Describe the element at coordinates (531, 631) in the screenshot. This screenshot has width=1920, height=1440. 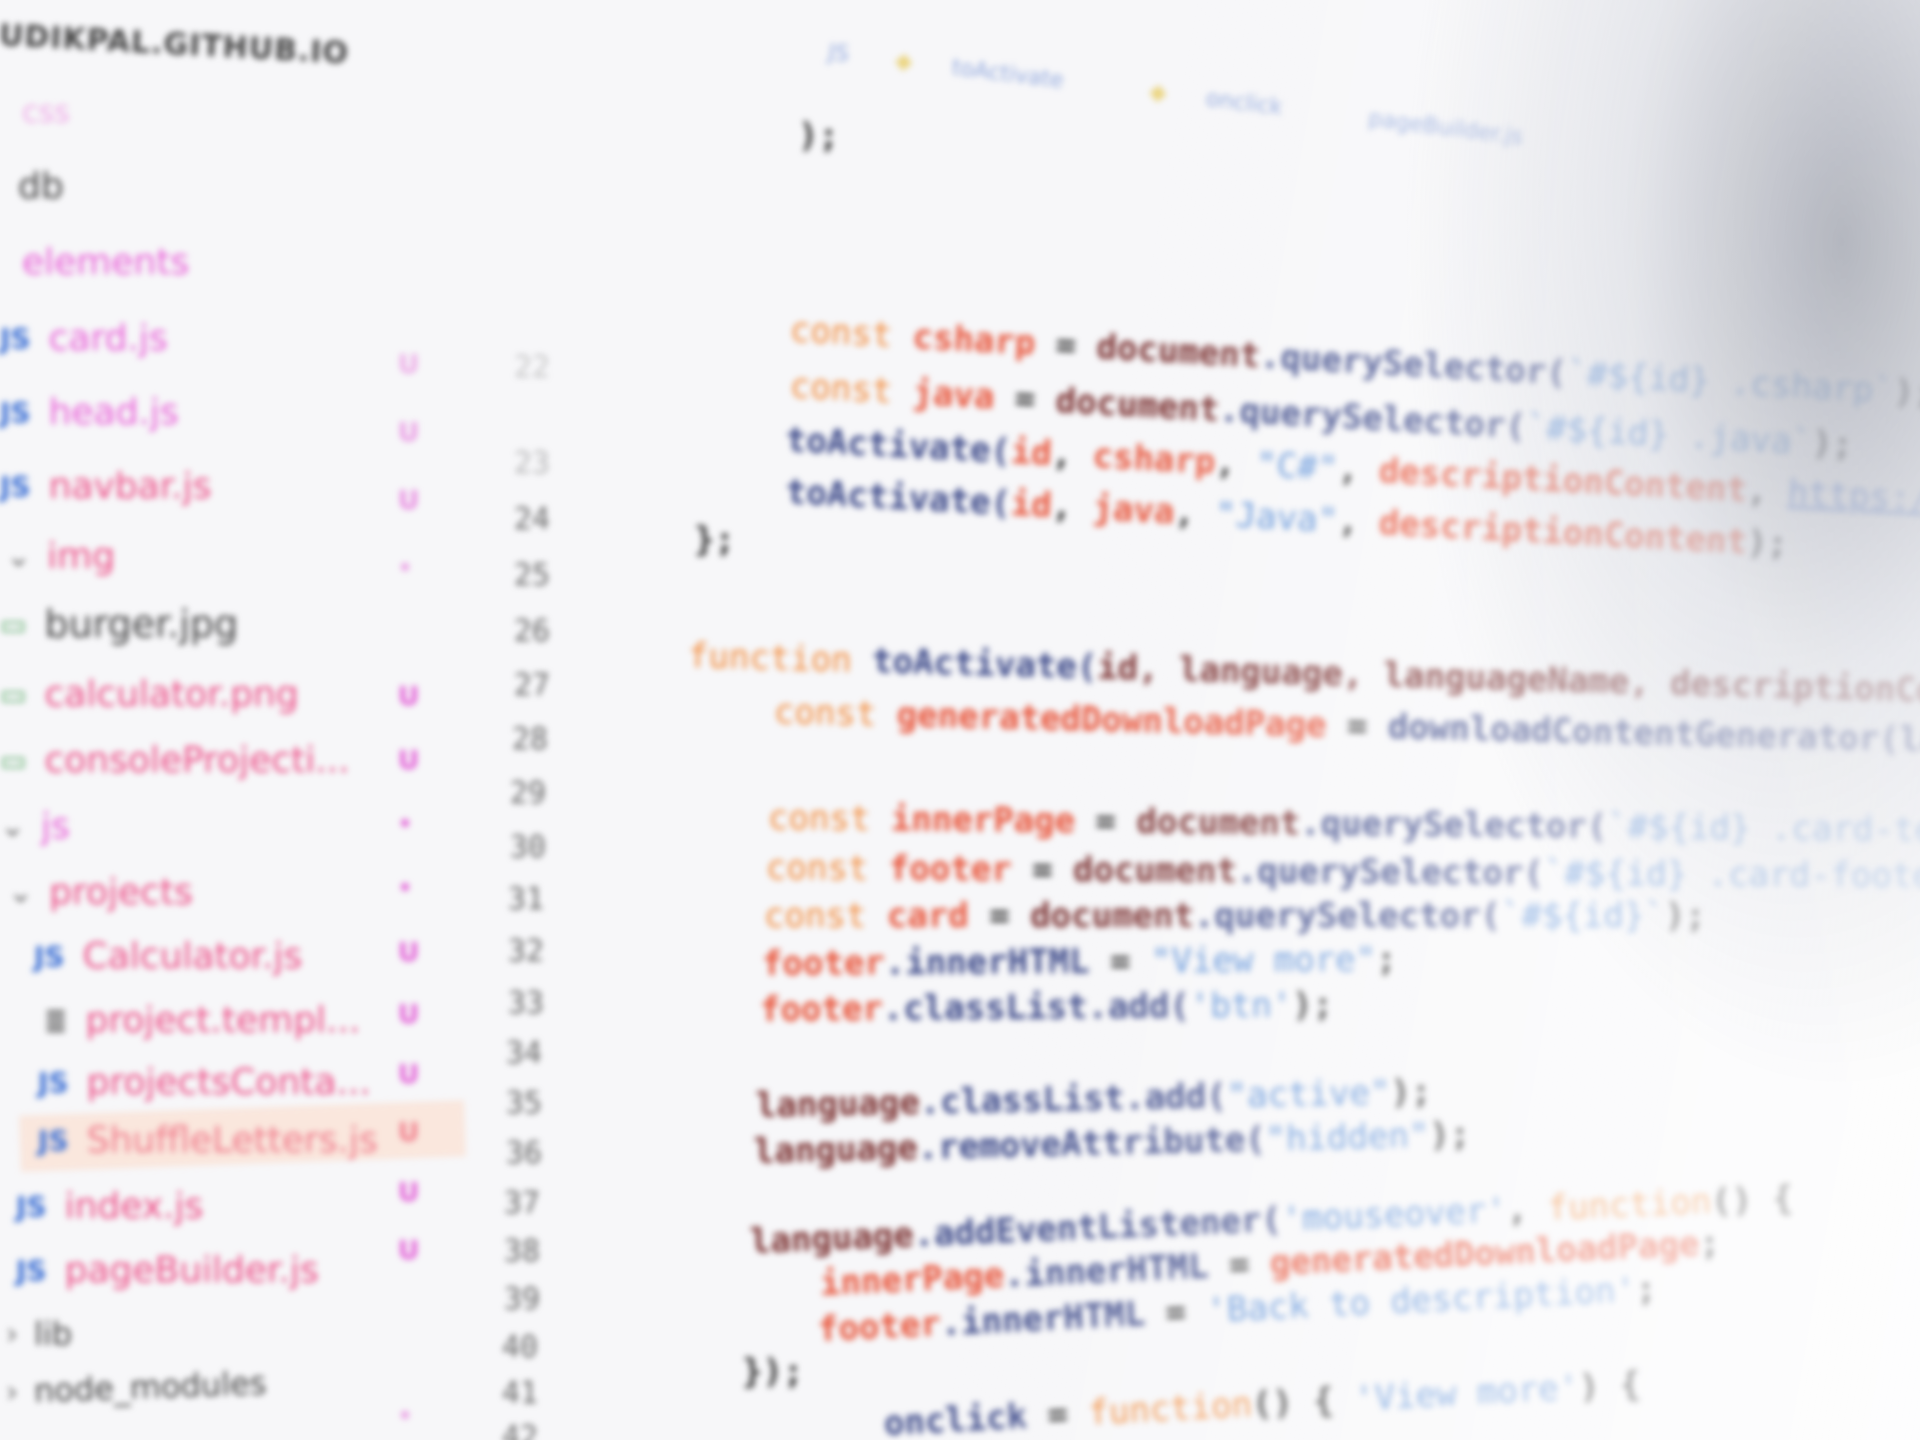
I see `line-number: 26` at that location.